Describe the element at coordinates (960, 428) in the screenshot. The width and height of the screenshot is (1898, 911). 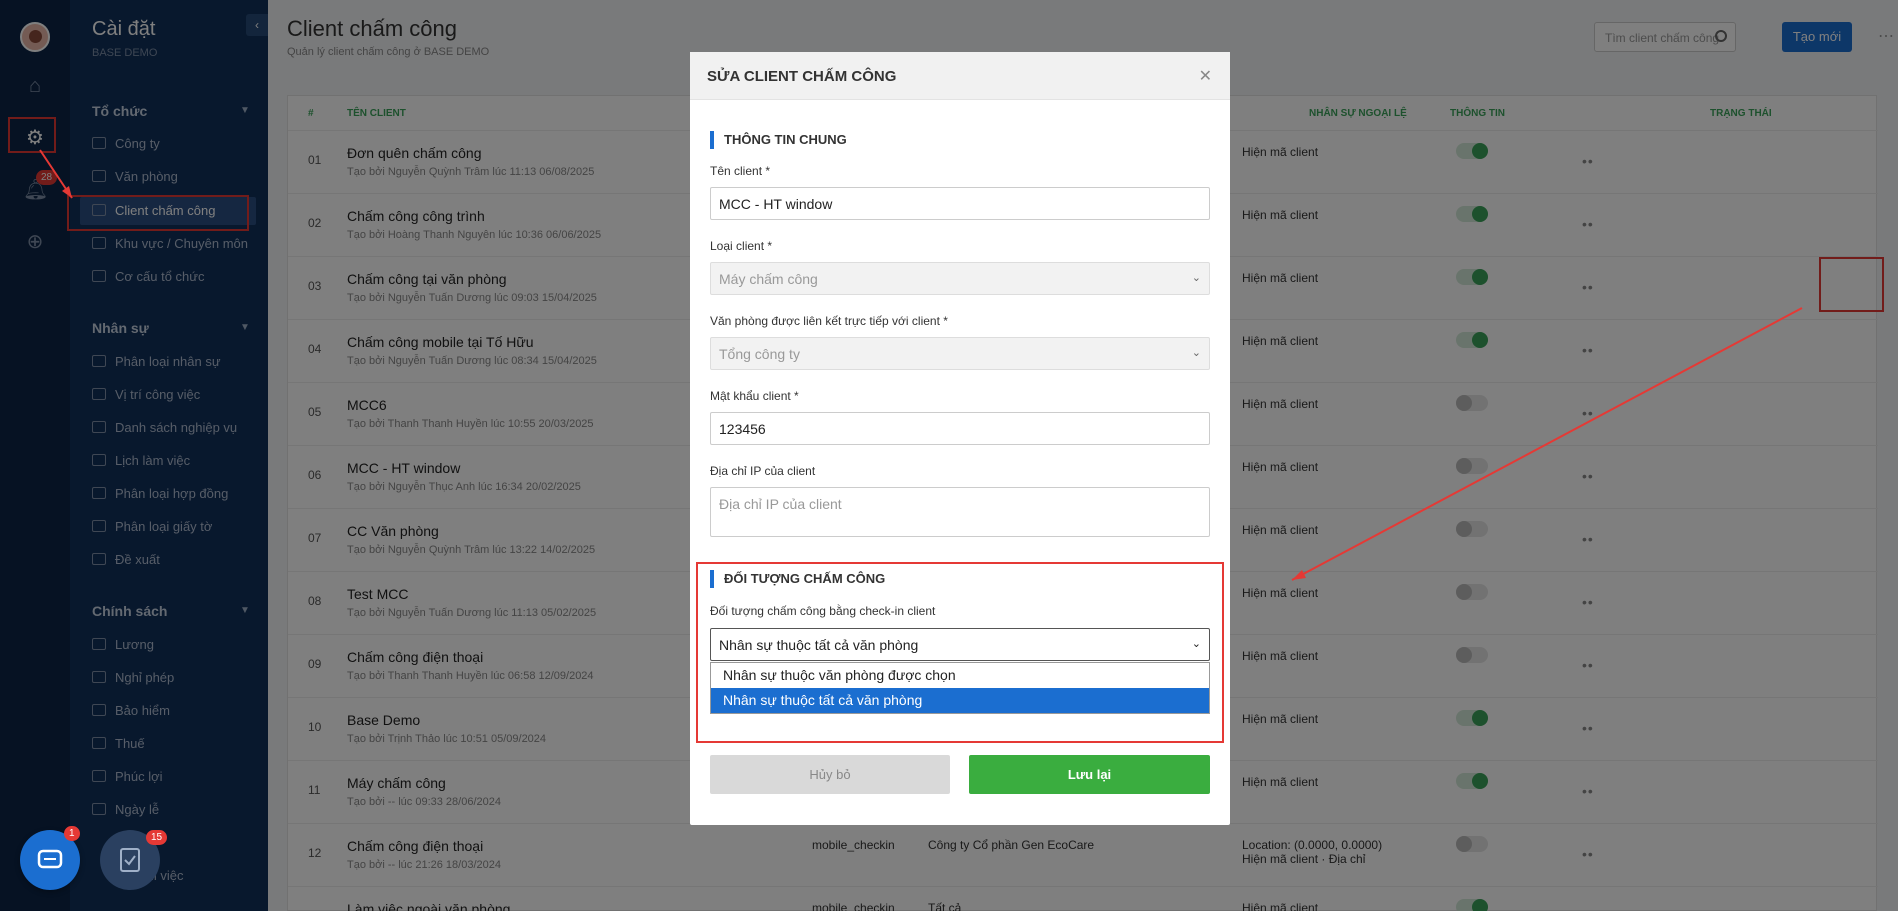
I see `password-input: 123456` at that location.